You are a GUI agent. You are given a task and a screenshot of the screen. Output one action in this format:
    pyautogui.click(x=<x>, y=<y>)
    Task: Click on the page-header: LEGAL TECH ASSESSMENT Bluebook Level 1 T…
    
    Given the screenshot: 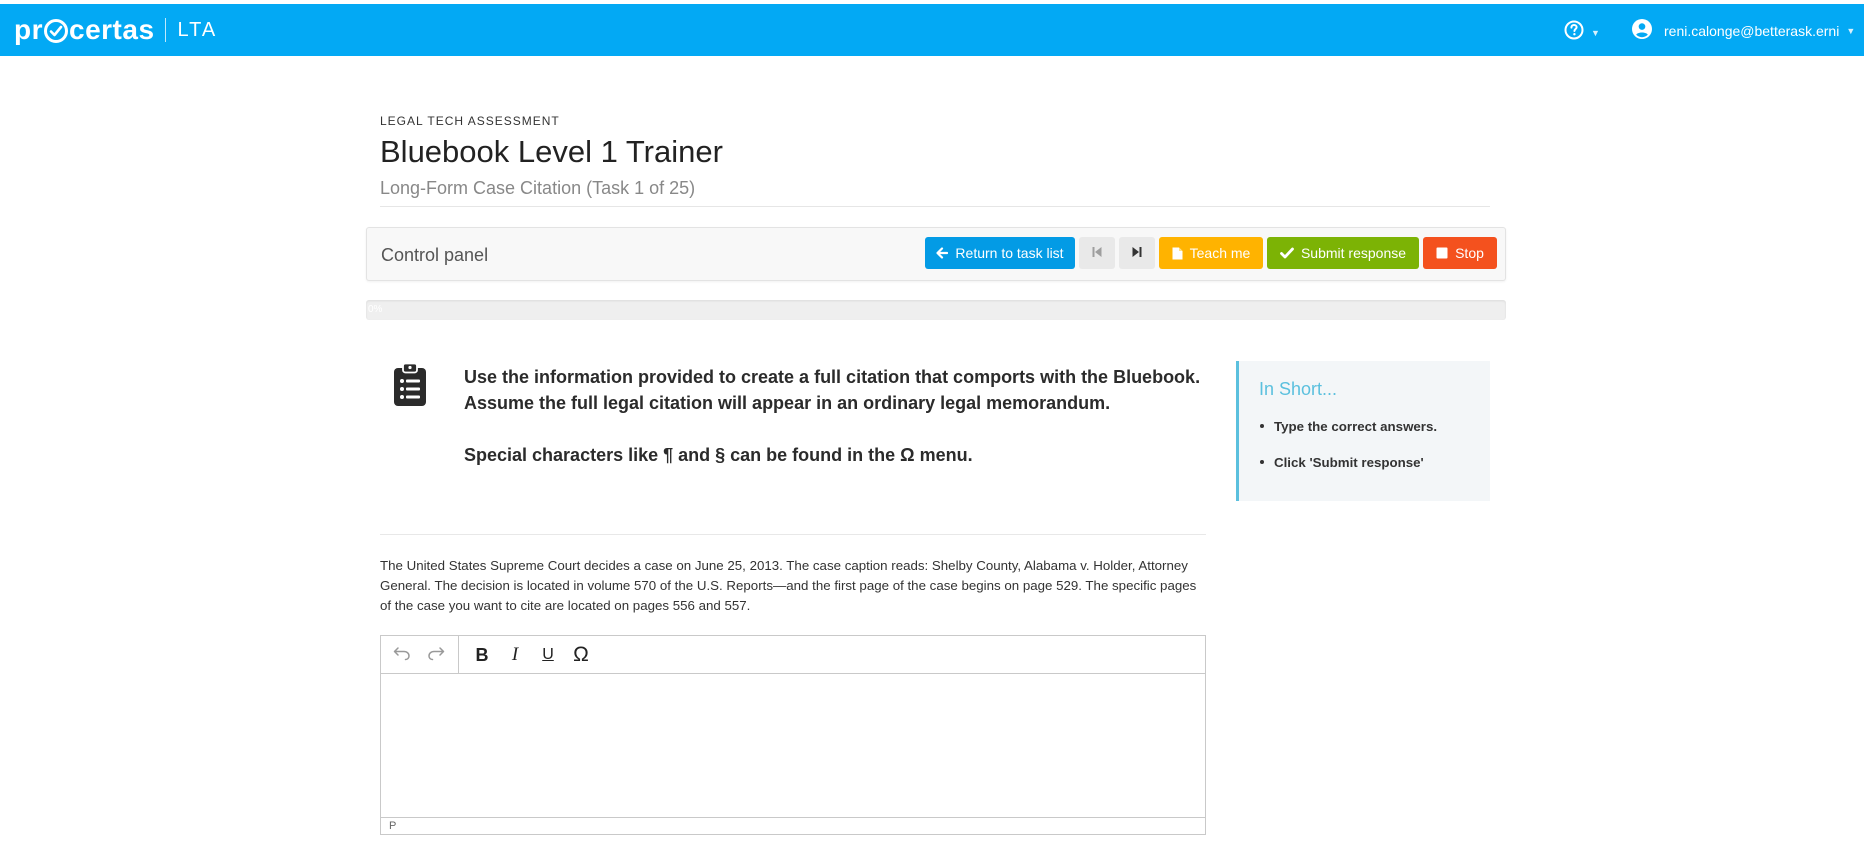 What is the action you would take?
    pyautogui.click(x=935, y=159)
    